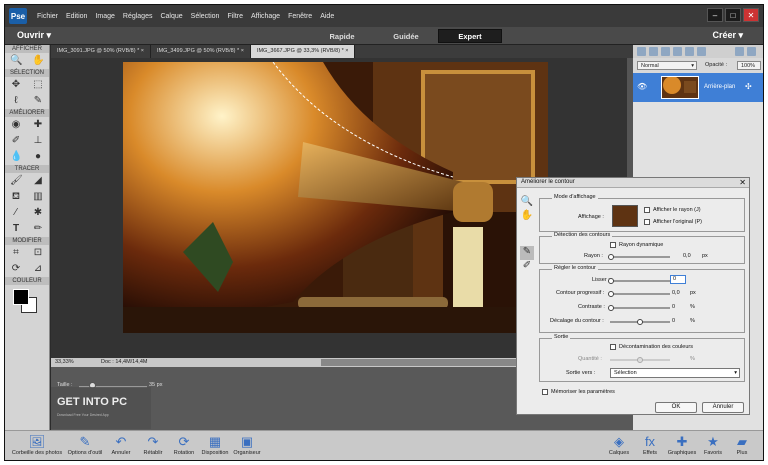  Describe the element at coordinates (640, 257) in the screenshot. I see `radius-slider` at that location.